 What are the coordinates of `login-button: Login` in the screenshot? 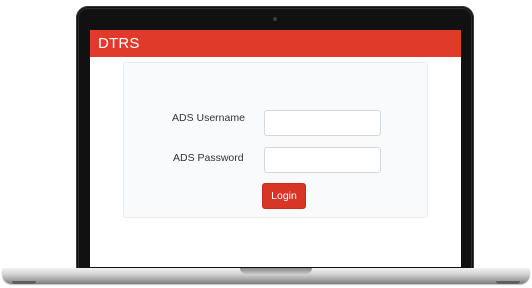 It's located at (284, 196).